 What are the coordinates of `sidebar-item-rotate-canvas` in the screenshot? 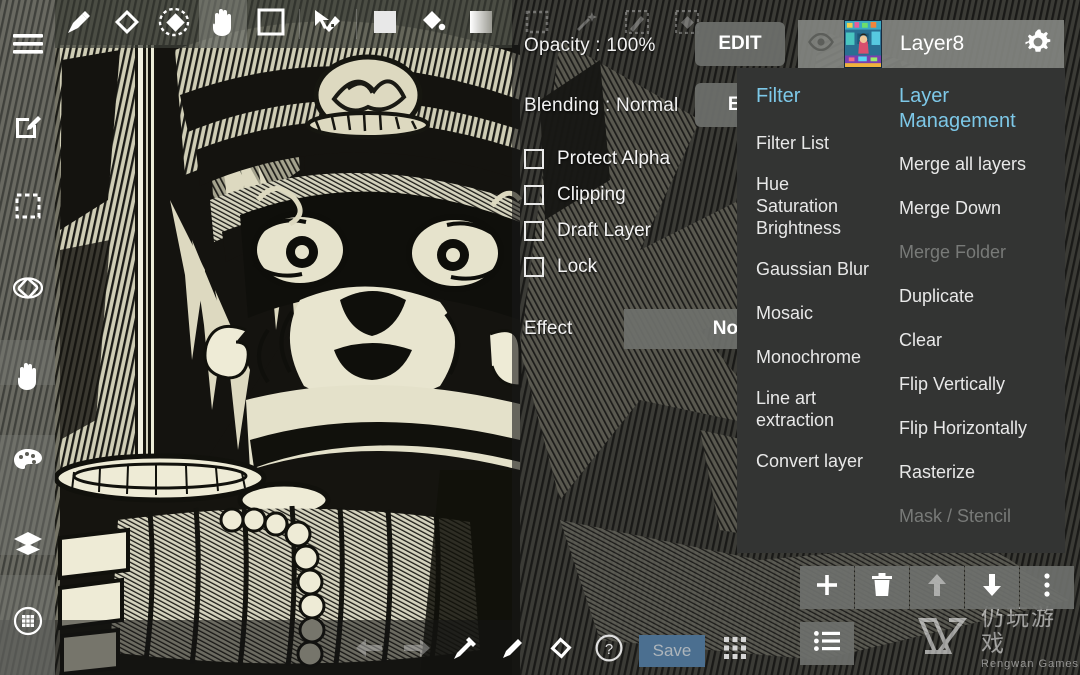 It's located at (27, 288).